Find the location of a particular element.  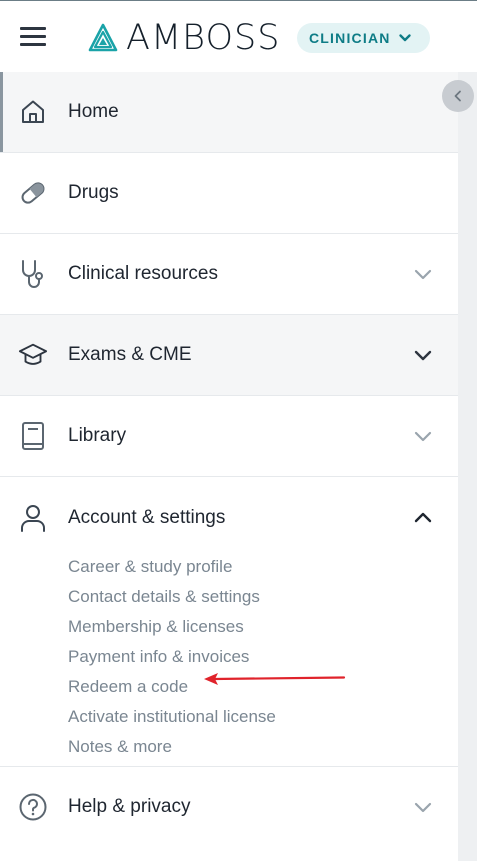

sidebar-item-account-settings: Account & settings is located at coordinates (229, 517).